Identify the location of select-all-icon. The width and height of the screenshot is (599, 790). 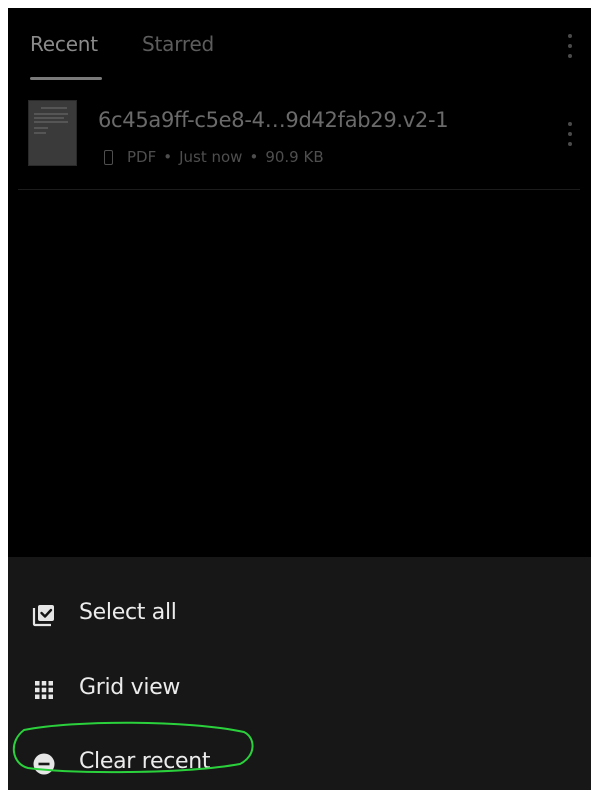
(43, 616).